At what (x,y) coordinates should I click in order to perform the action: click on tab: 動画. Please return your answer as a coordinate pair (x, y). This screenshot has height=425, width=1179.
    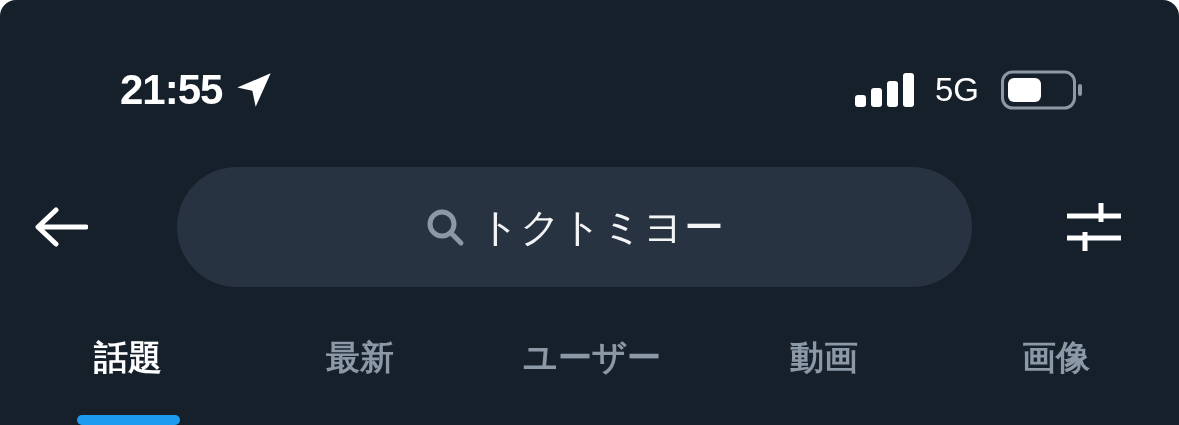
    Looking at the image, I should click on (824, 361).